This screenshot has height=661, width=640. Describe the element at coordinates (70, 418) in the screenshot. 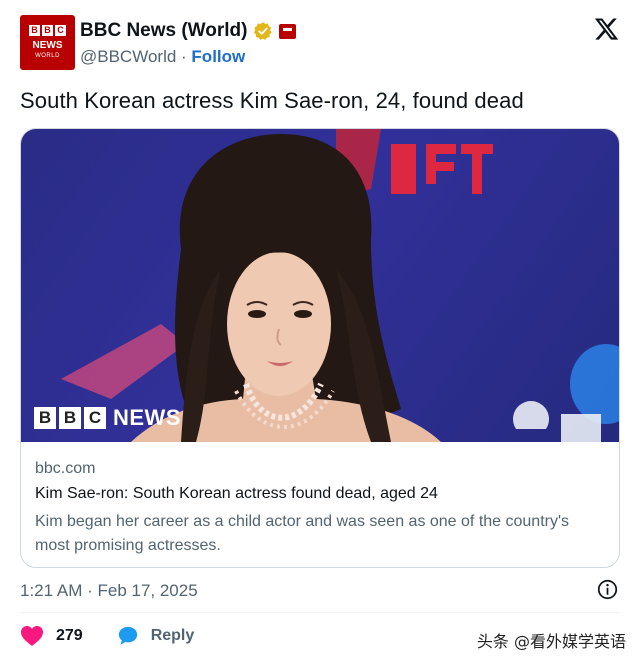

I see `card-logo-block-b2: B` at that location.